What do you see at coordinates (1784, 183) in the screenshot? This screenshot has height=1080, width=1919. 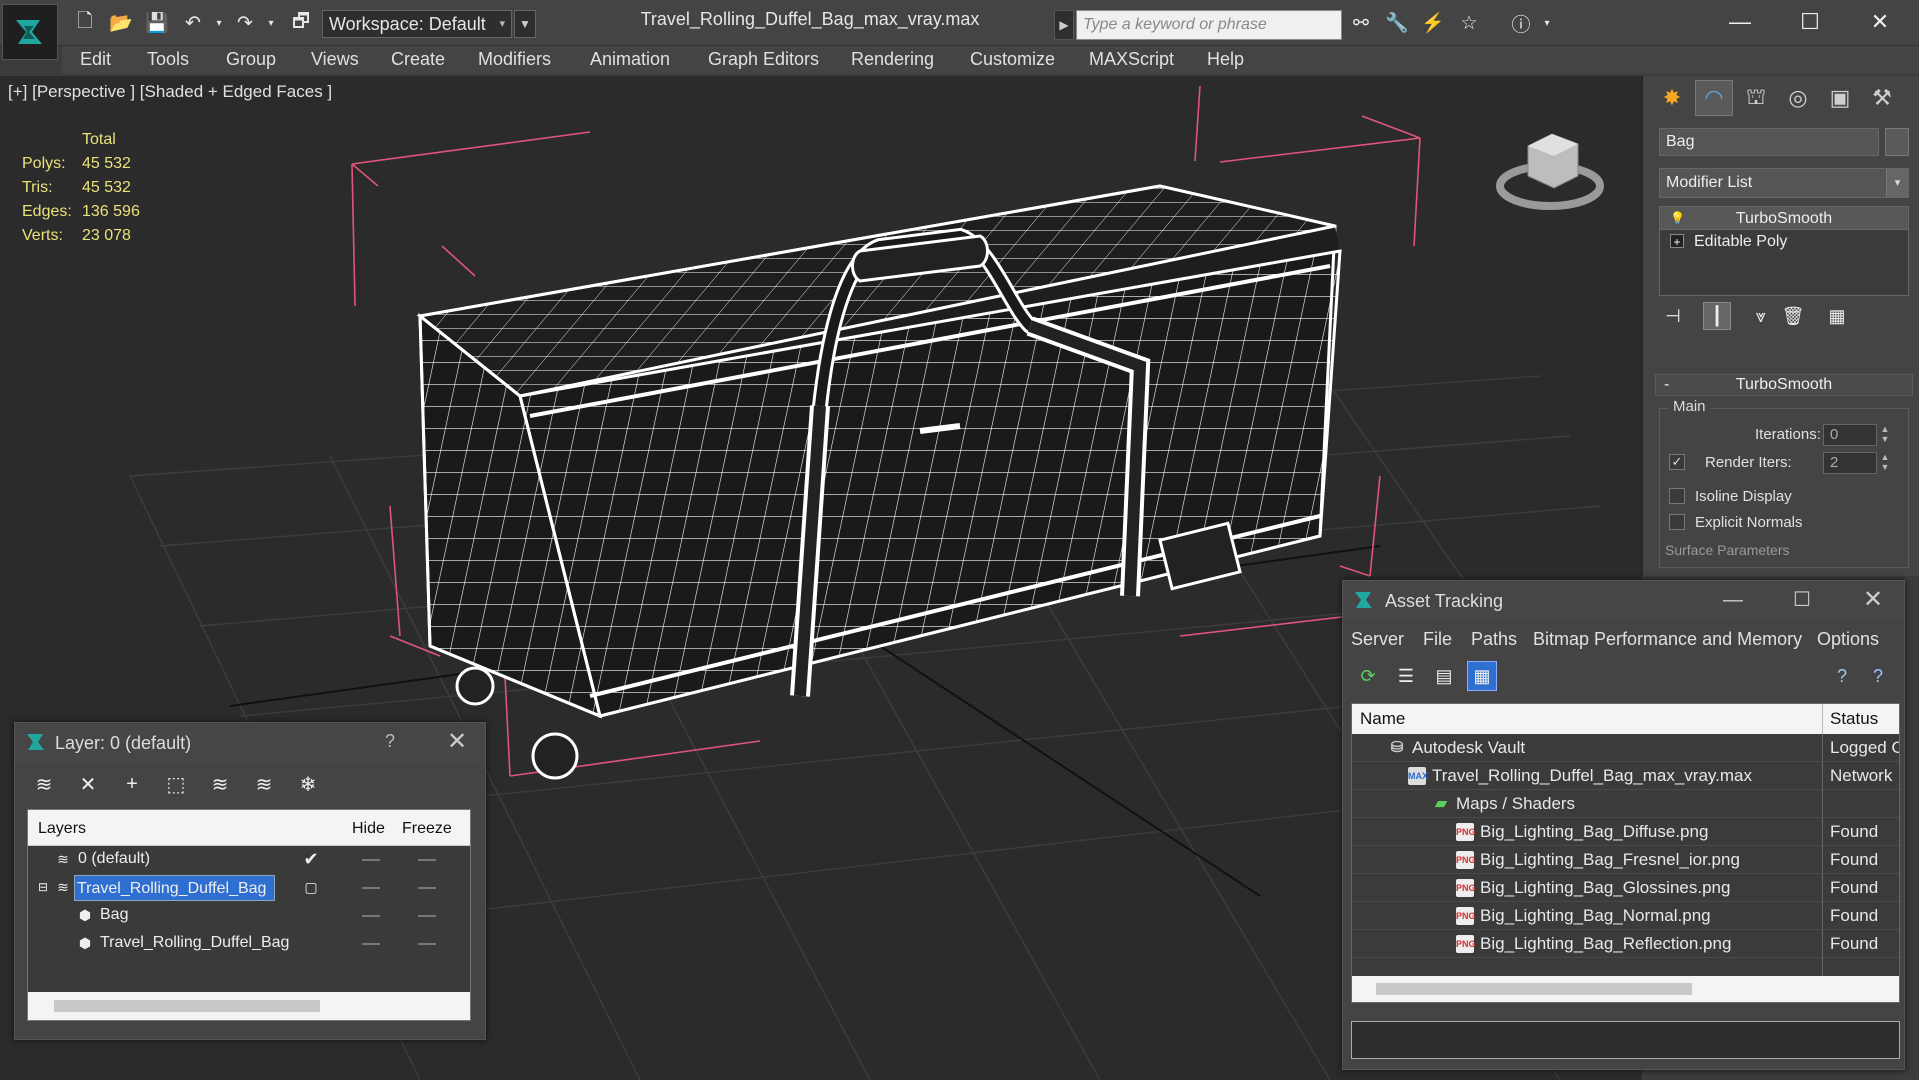 I see `modifier-list-dropdown: Modifier List ▾` at bounding box center [1784, 183].